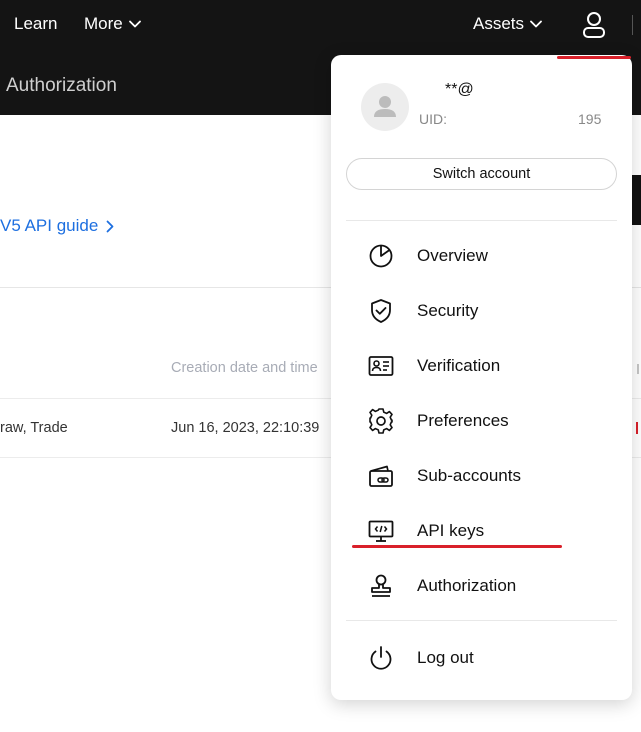 This screenshot has height=732, width=641. Describe the element at coordinates (381, 476) in the screenshot. I see `sub-account-wallet-icon` at that location.